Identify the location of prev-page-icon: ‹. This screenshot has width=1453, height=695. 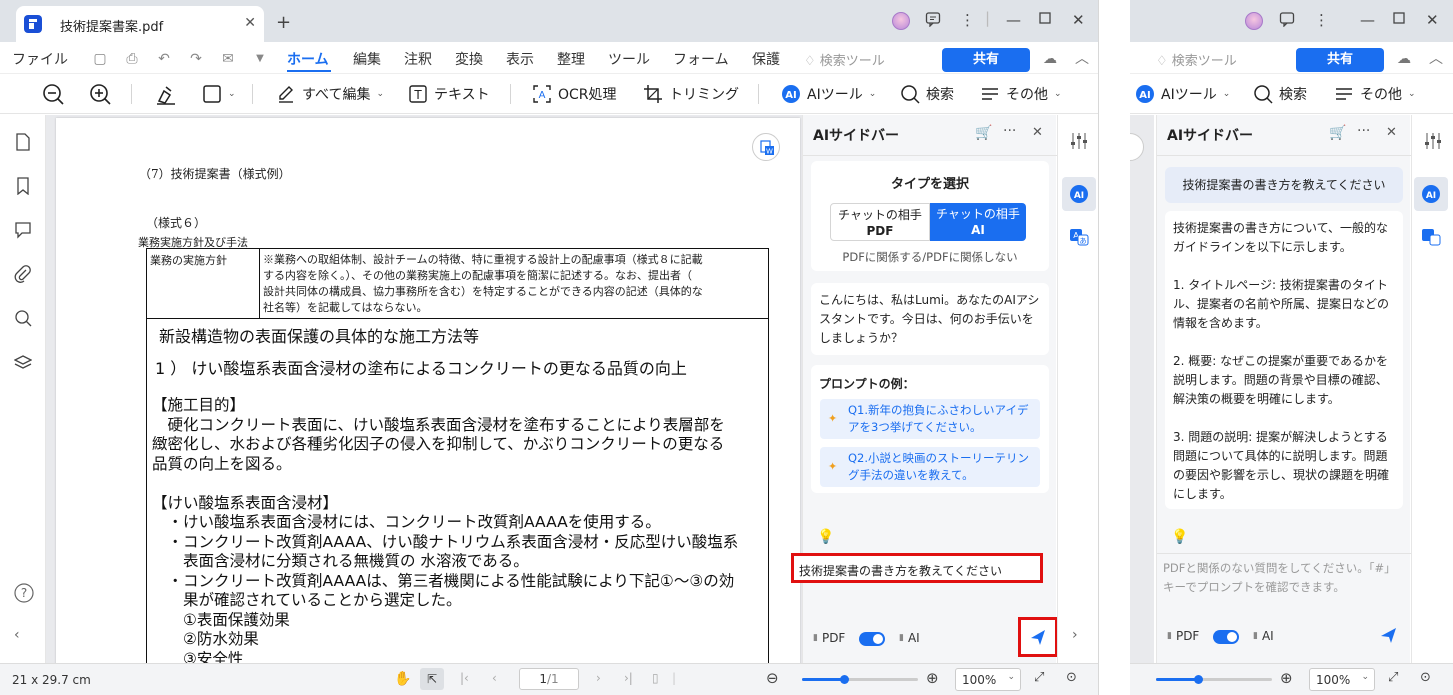
(494, 678).